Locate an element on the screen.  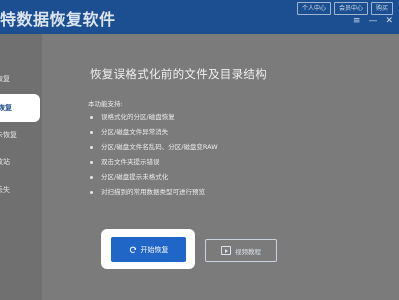
start-recovery-button: 开始恢复 is located at coordinates (148, 249).